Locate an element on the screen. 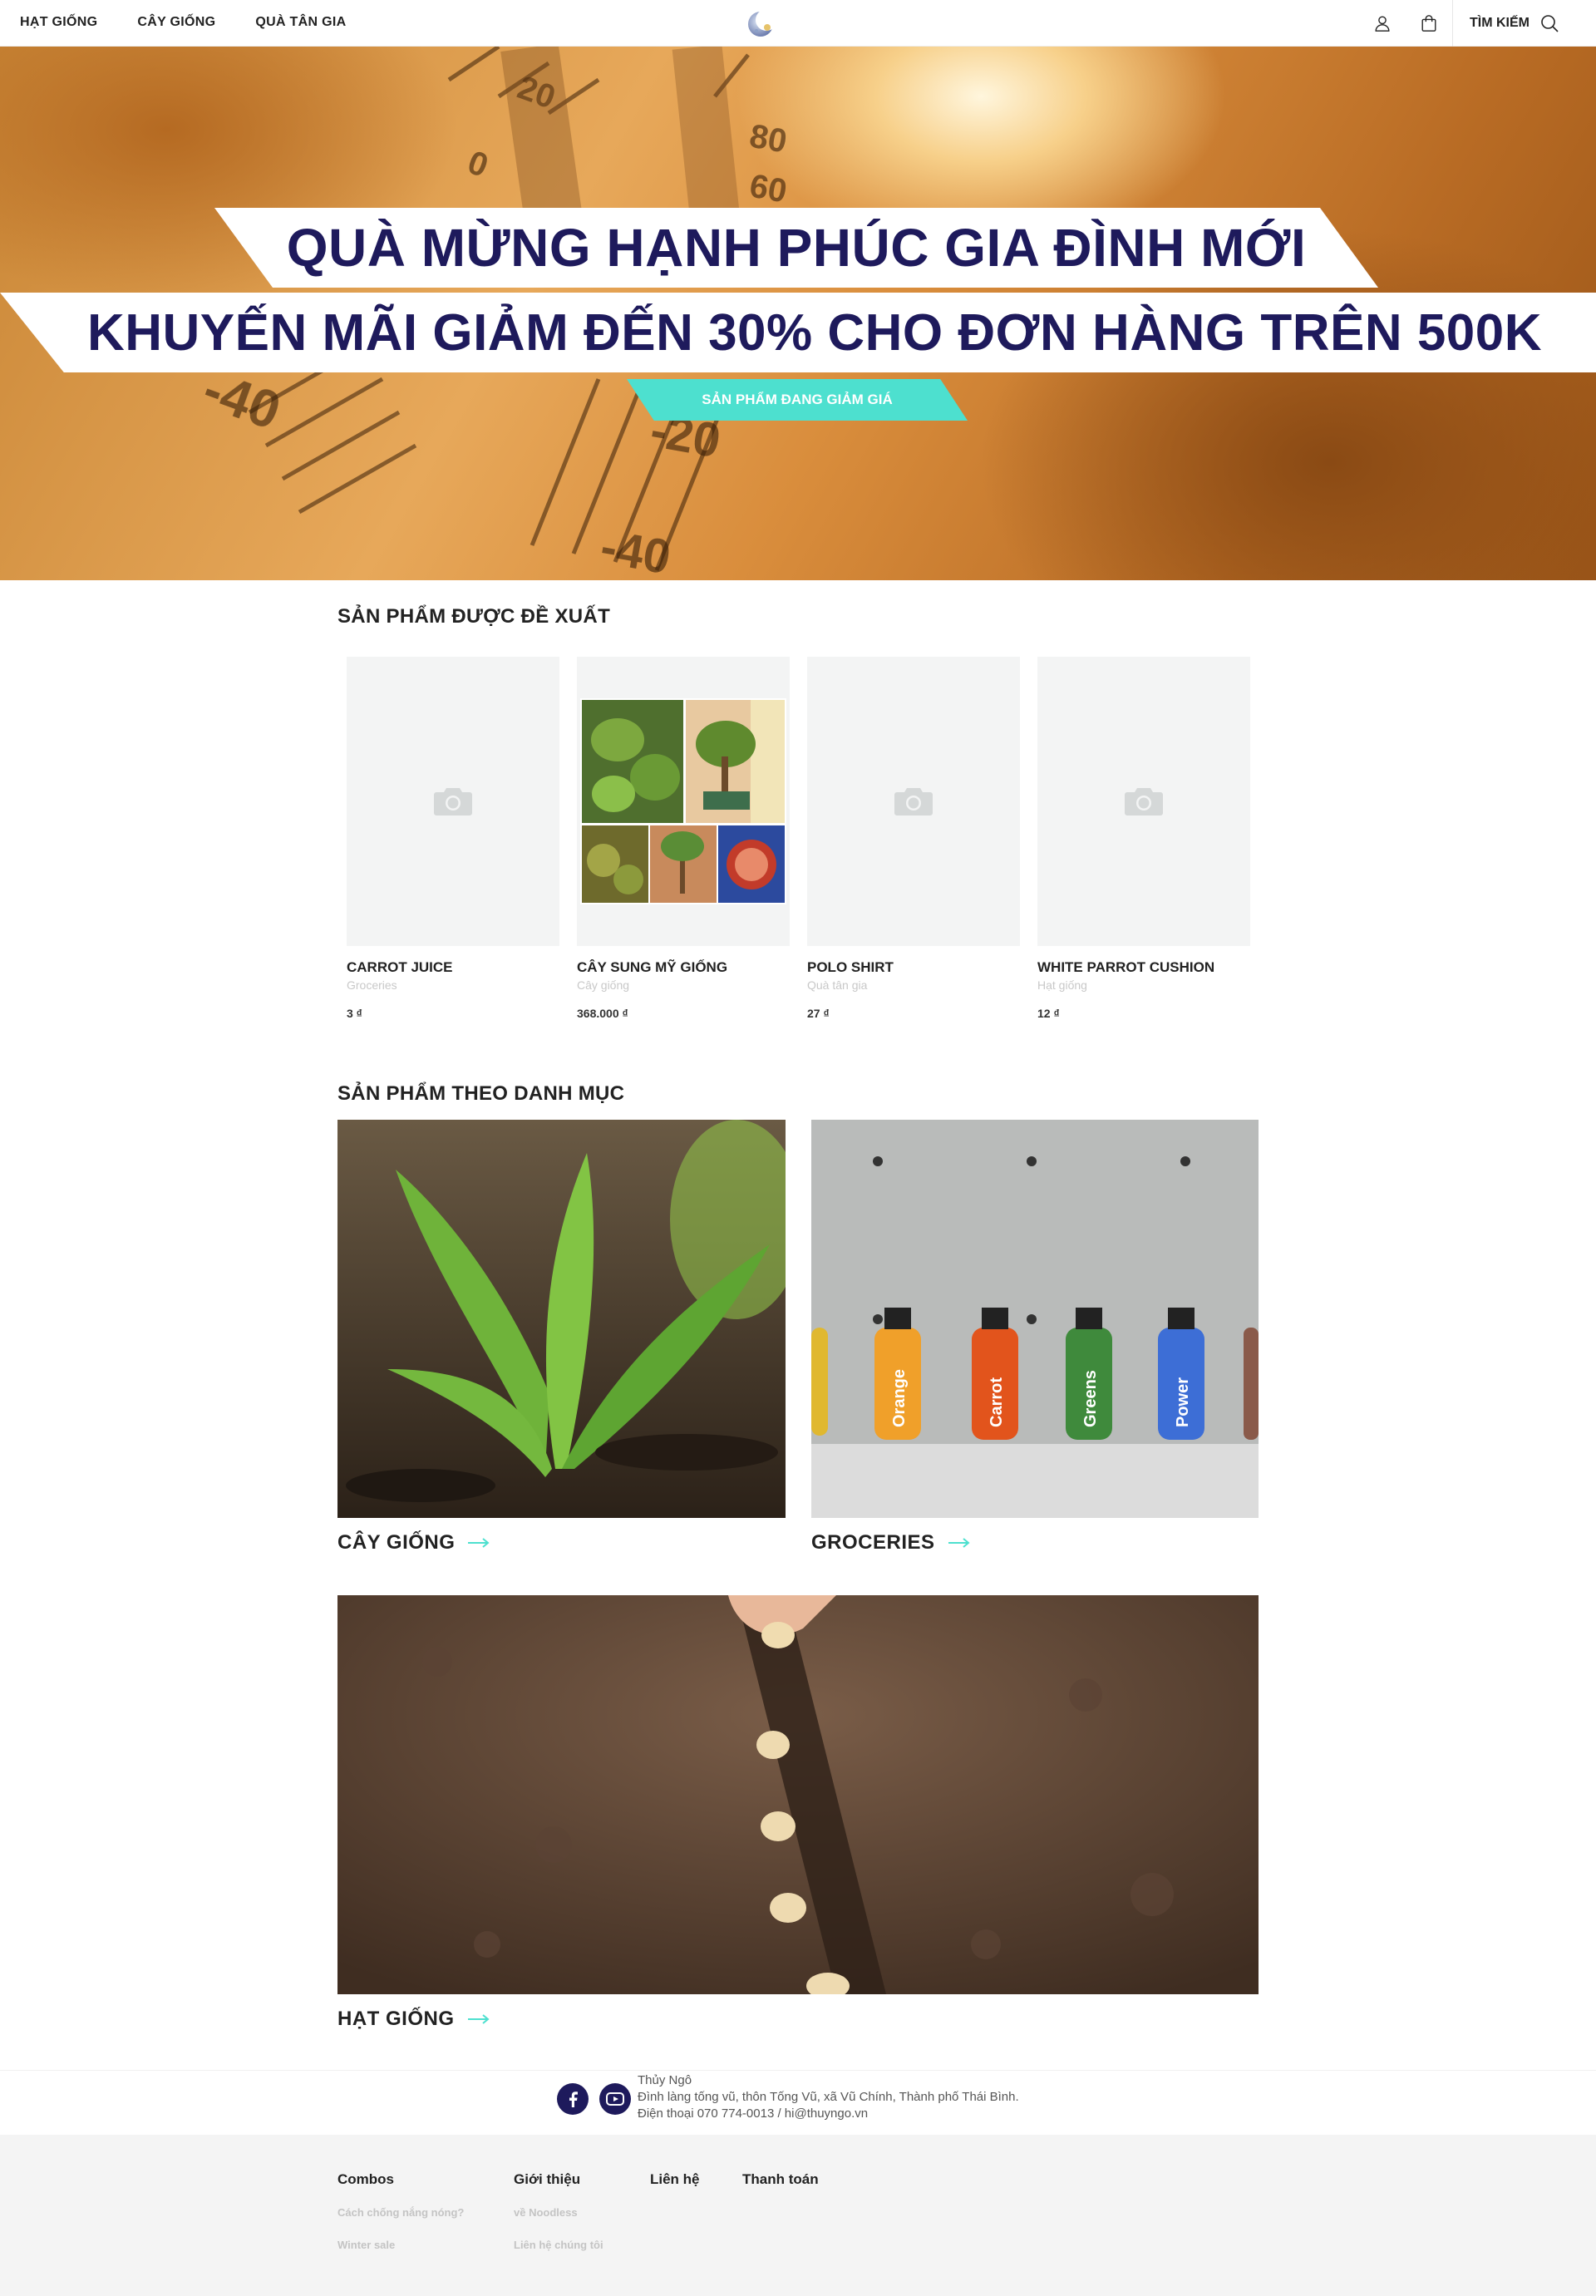  nav-hat-giong: HẠT GIỐNG is located at coordinates (59, 22).